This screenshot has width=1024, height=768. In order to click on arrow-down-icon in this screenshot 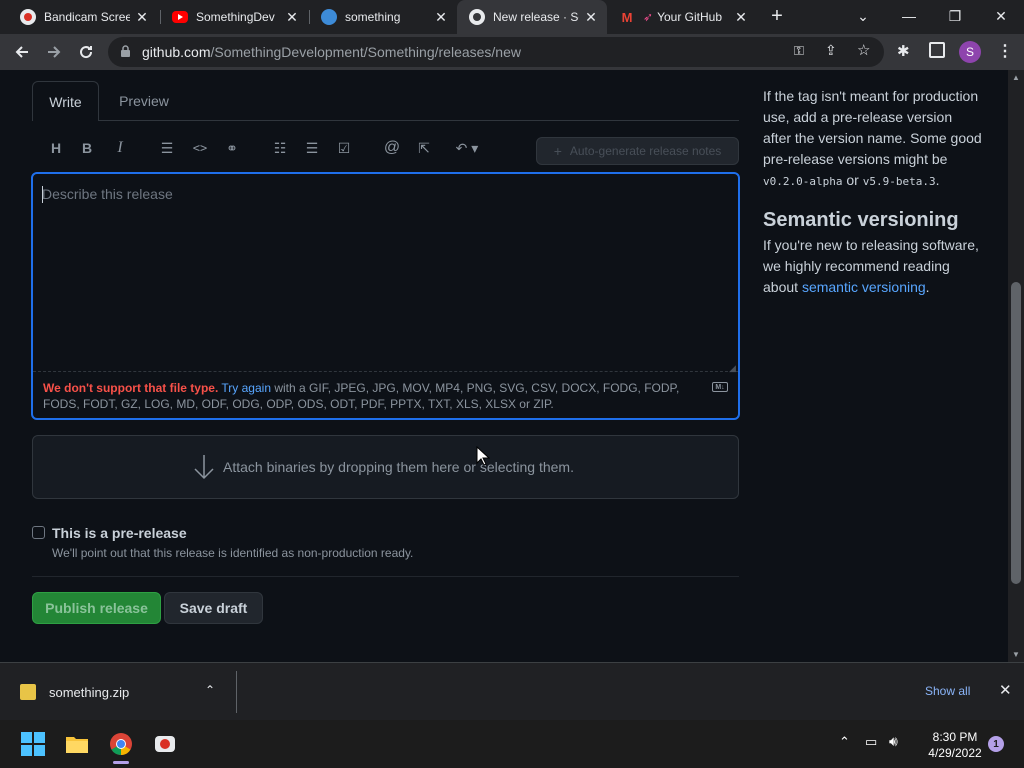, I will do `click(204, 469)`.